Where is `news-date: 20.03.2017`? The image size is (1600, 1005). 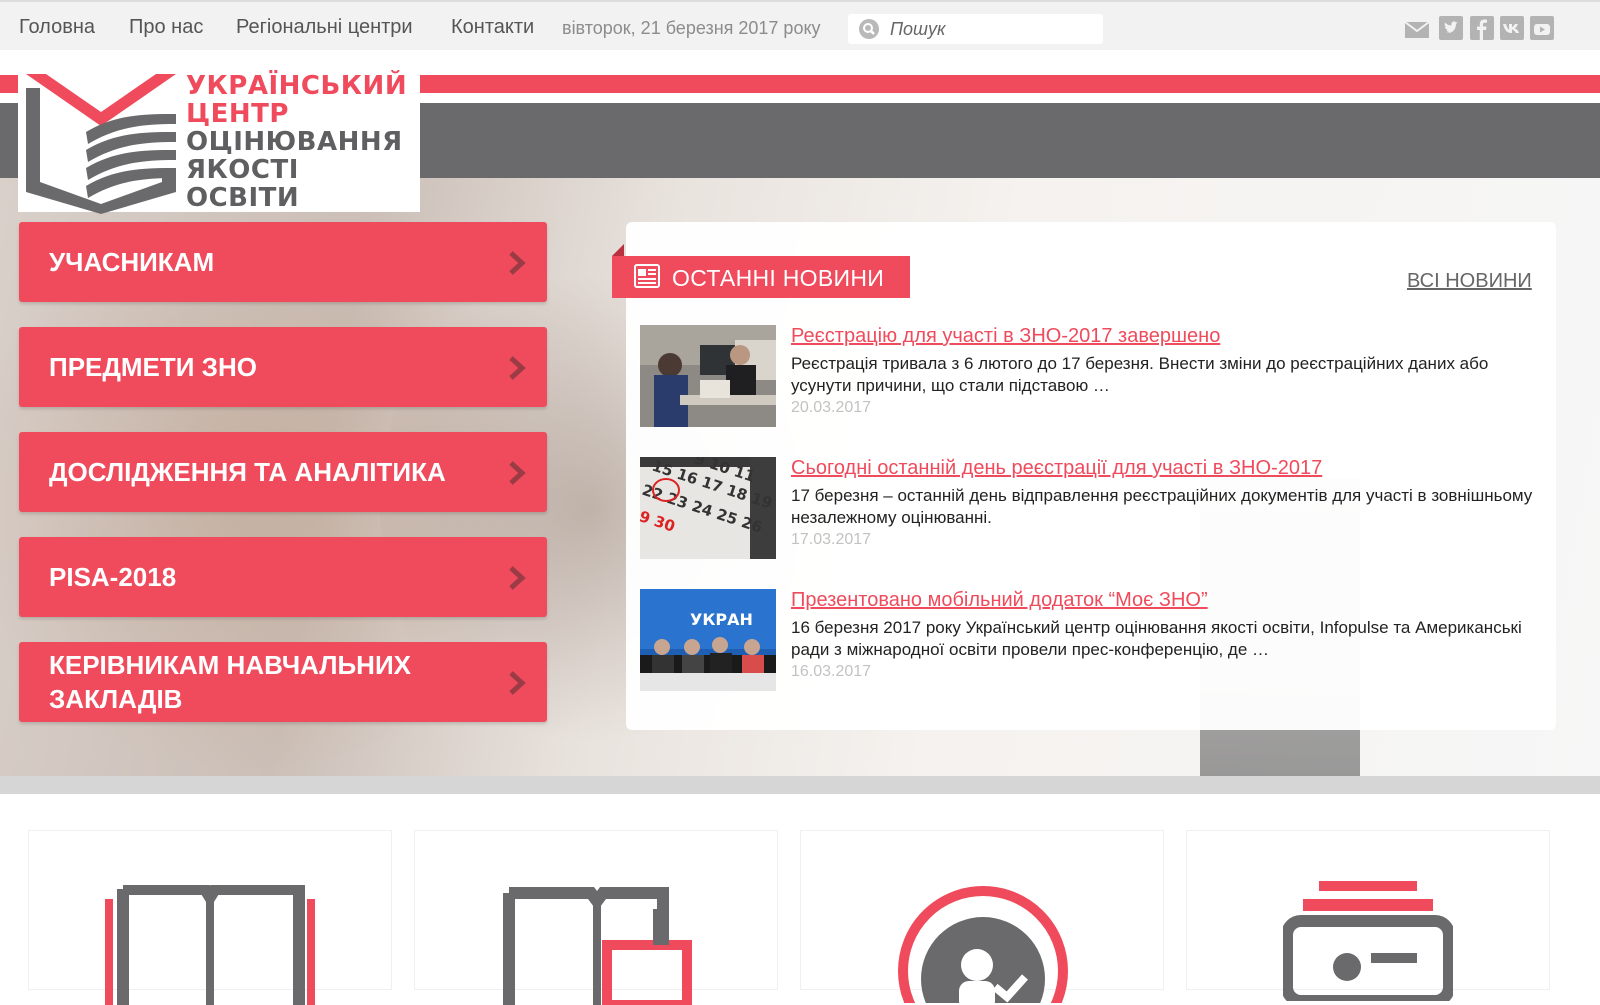
news-date: 20.03.2017 is located at coordinates (831, 407).